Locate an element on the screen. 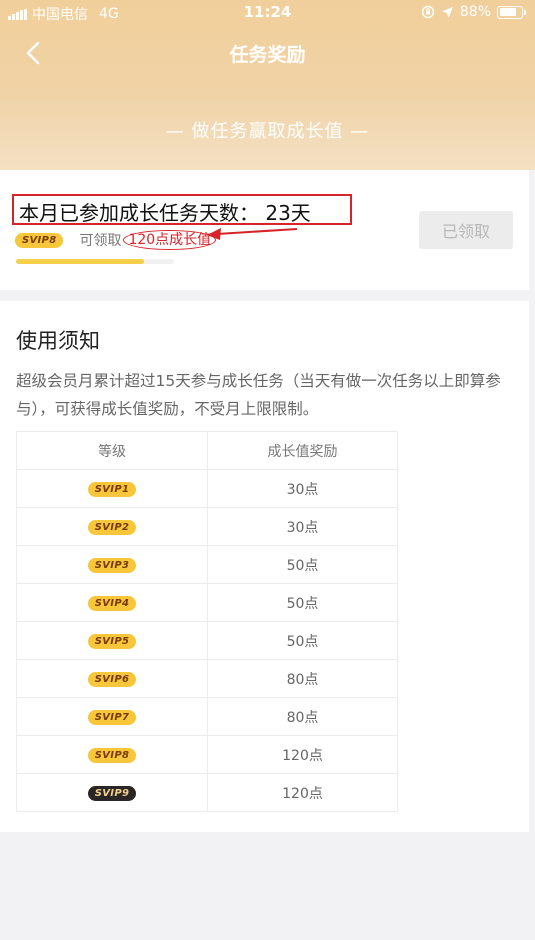 This screenshot has height=940, width=535. svip-level-badge: SVIP4 is located at coordinates (112, 603).